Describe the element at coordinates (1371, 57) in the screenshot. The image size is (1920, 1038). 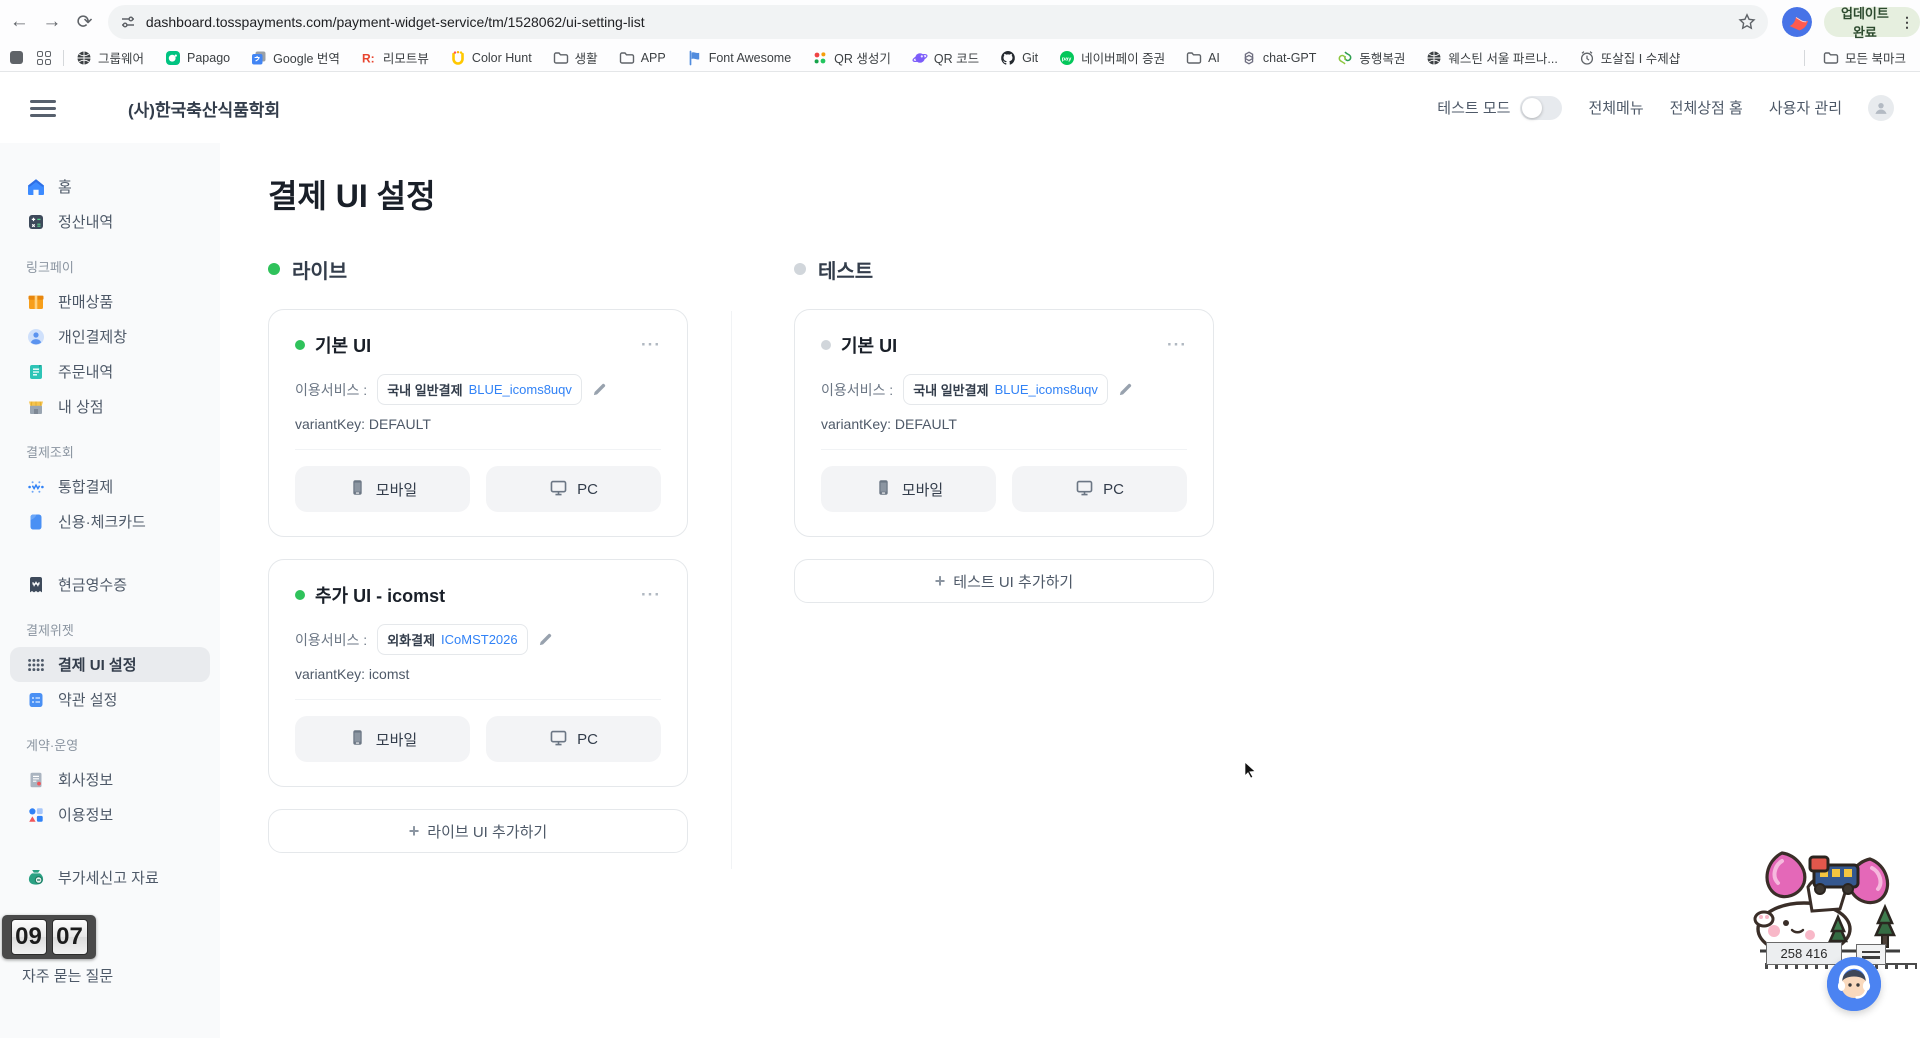
I see `bookmark-item: 동행복권` at that location.